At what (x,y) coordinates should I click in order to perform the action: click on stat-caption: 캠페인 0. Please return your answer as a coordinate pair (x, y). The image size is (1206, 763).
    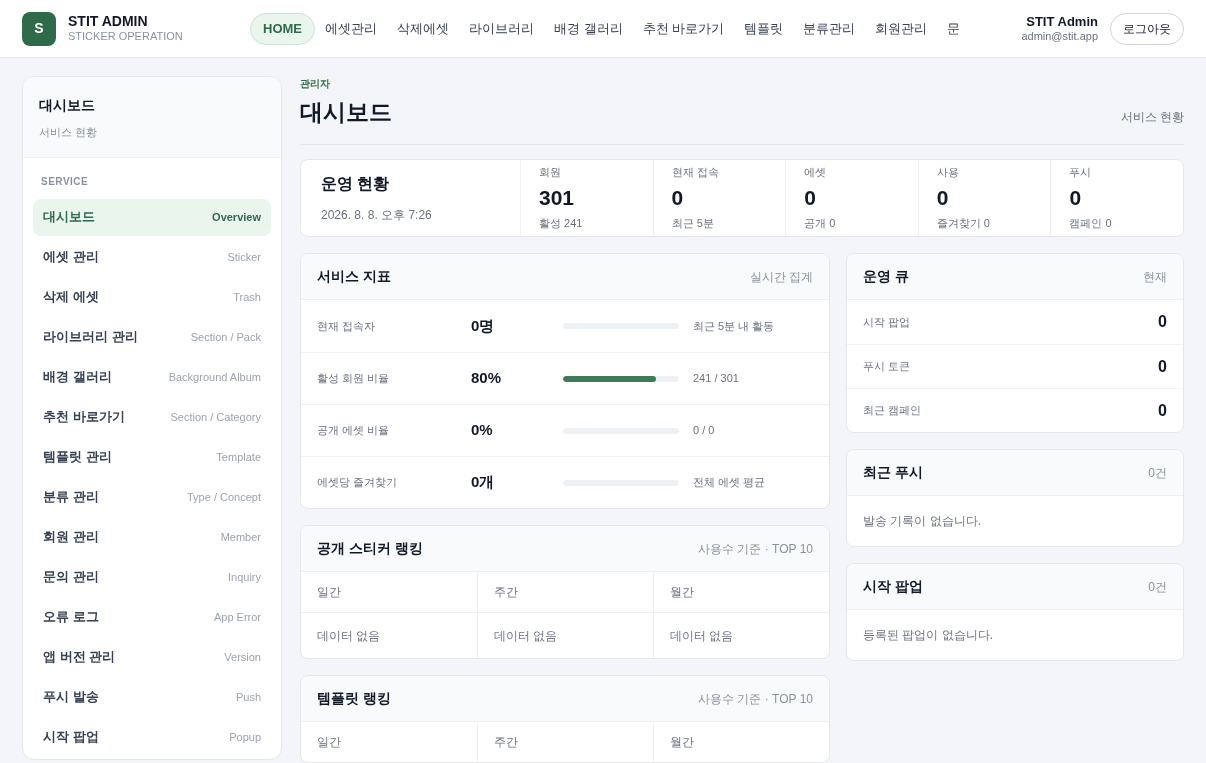
    Looking at the image, I should click on (1091, 223).